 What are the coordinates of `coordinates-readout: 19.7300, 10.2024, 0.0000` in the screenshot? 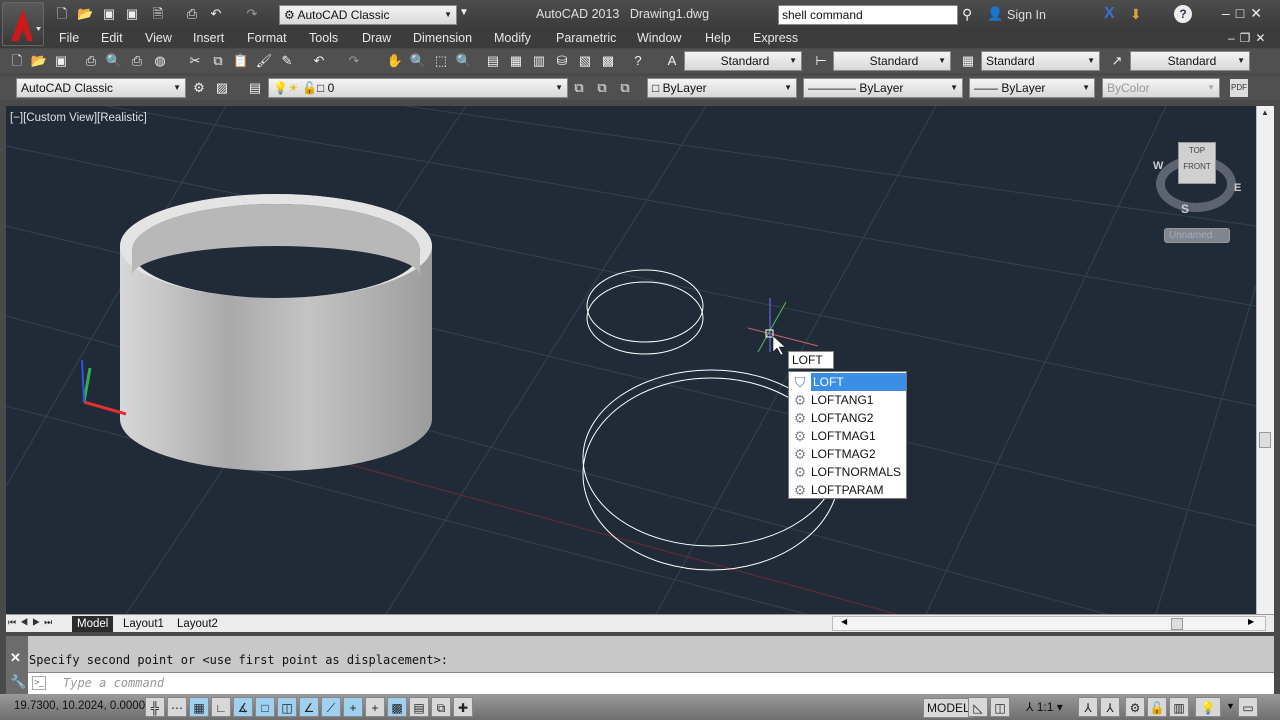 It's located at (79, 706).